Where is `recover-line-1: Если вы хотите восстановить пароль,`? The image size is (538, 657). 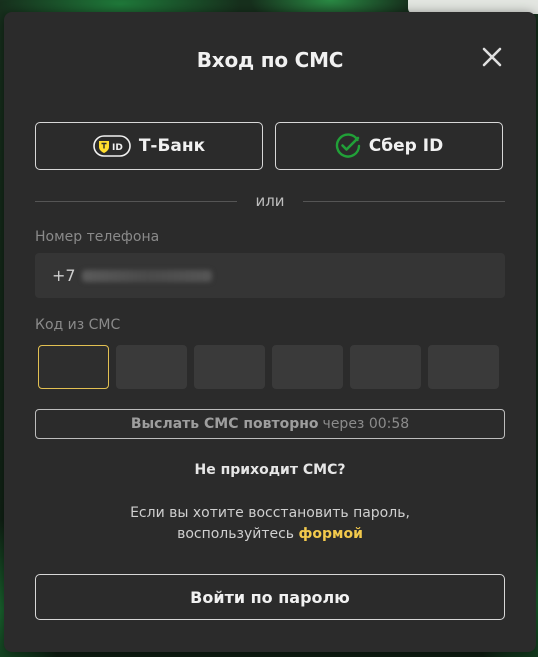
recover-line-1: Если вы хотите восстановить пароль, is located at coordinates (270, 513).